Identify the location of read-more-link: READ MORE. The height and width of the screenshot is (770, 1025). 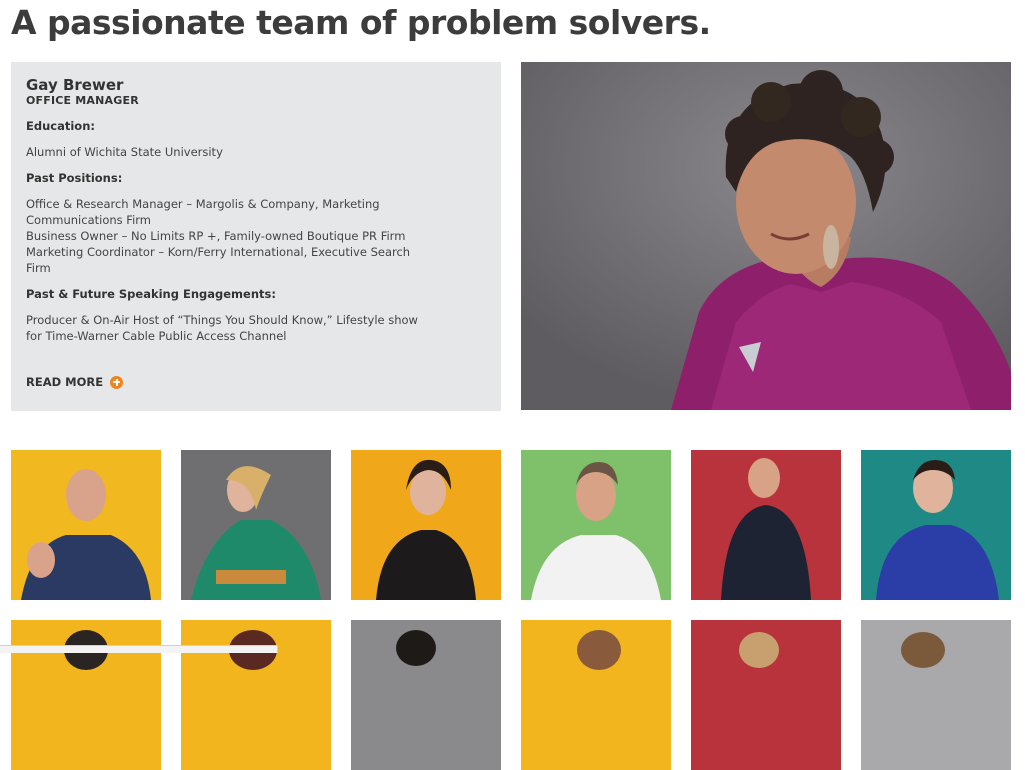
(75, 382).